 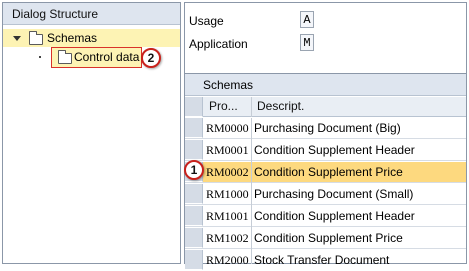 I want to click on folder-icon, so click(x=65, y=57).